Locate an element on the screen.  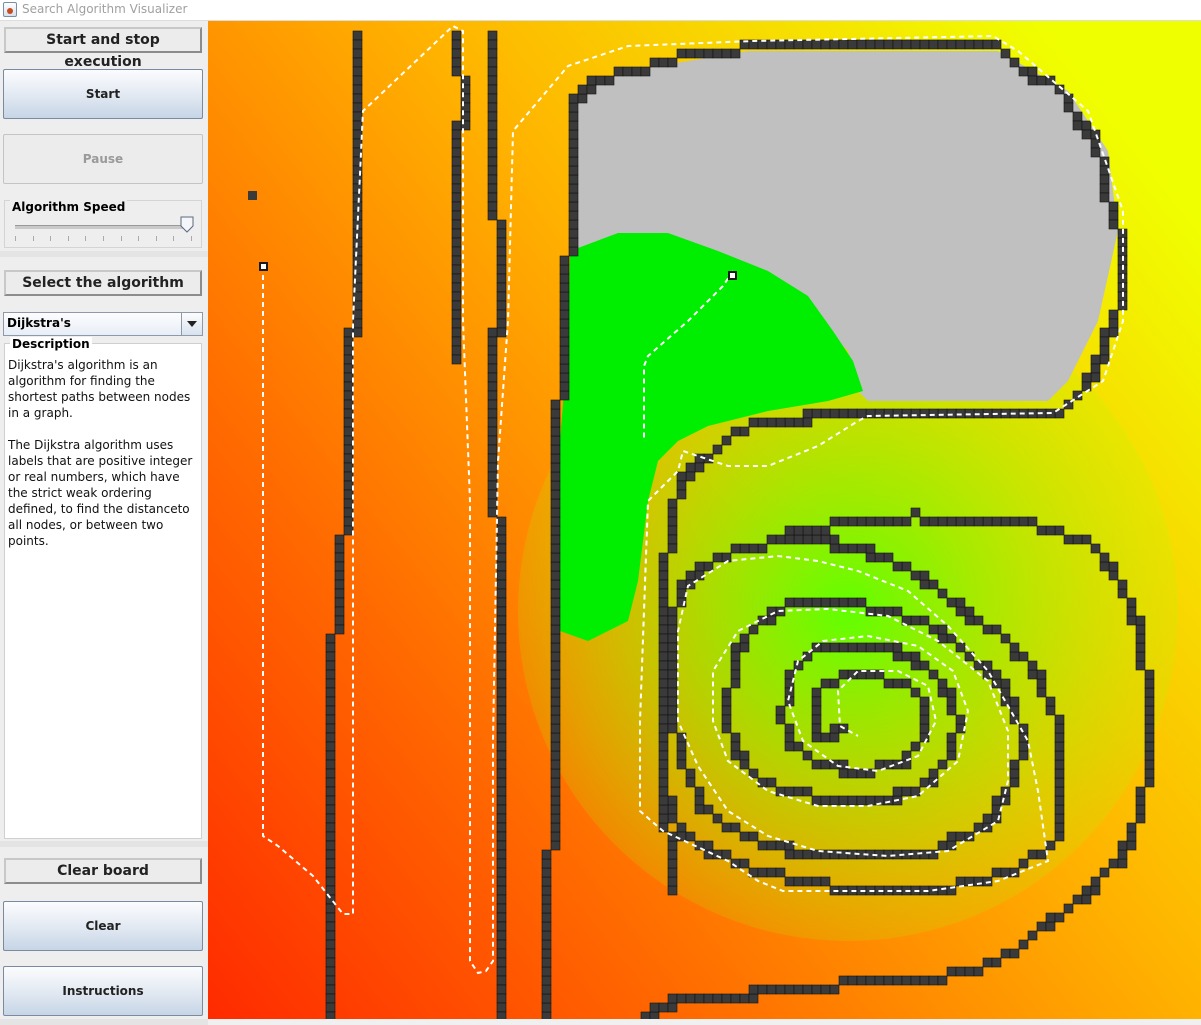
instructions-button: Instructions is located at coordinates (103, 991).